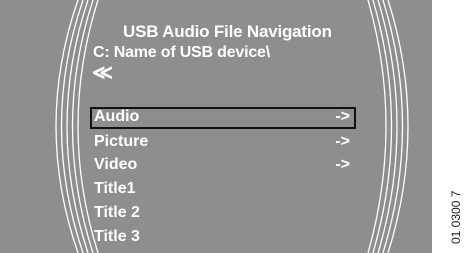  I want to click on menu-item-label: Video, so click(116, 164).